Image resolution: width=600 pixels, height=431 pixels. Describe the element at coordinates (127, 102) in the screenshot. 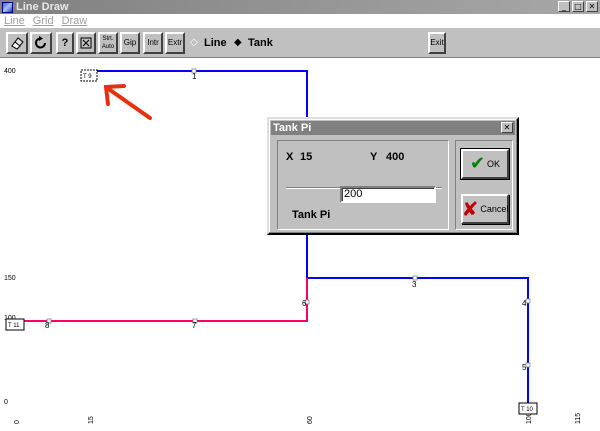

I see `annotation-arrow` at that location.